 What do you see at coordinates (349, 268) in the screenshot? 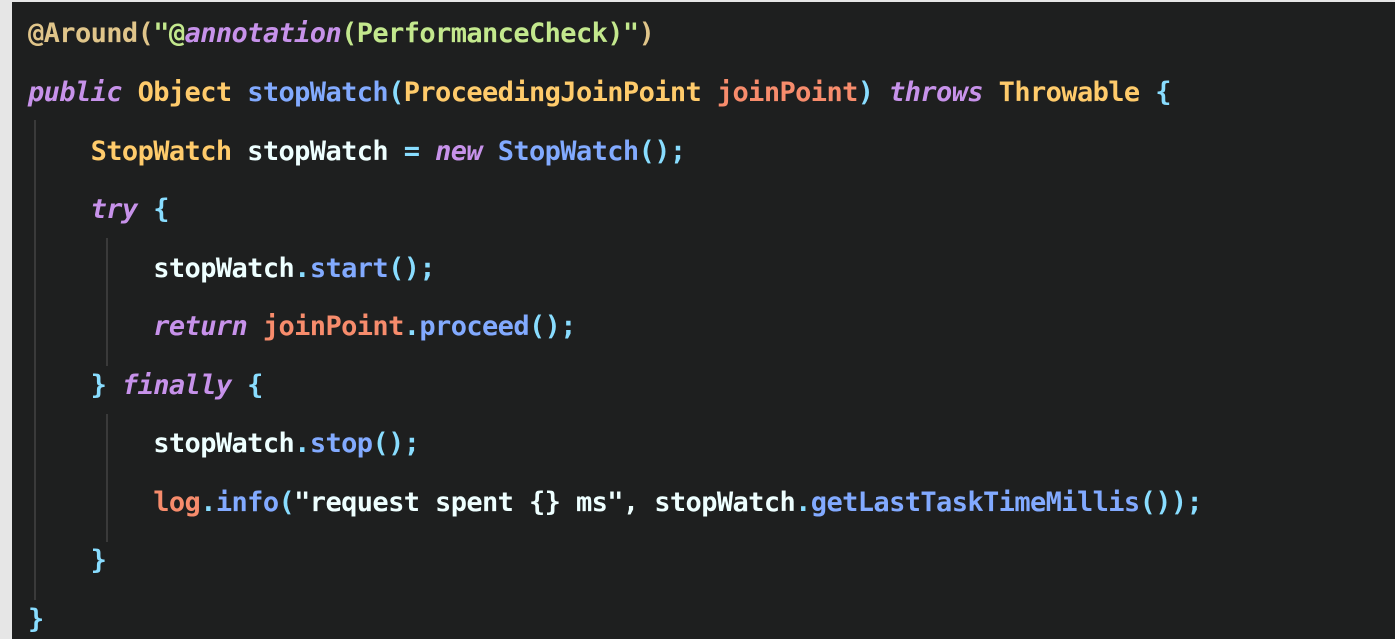
I see `code-token: start` at bounding box center [349, 268].